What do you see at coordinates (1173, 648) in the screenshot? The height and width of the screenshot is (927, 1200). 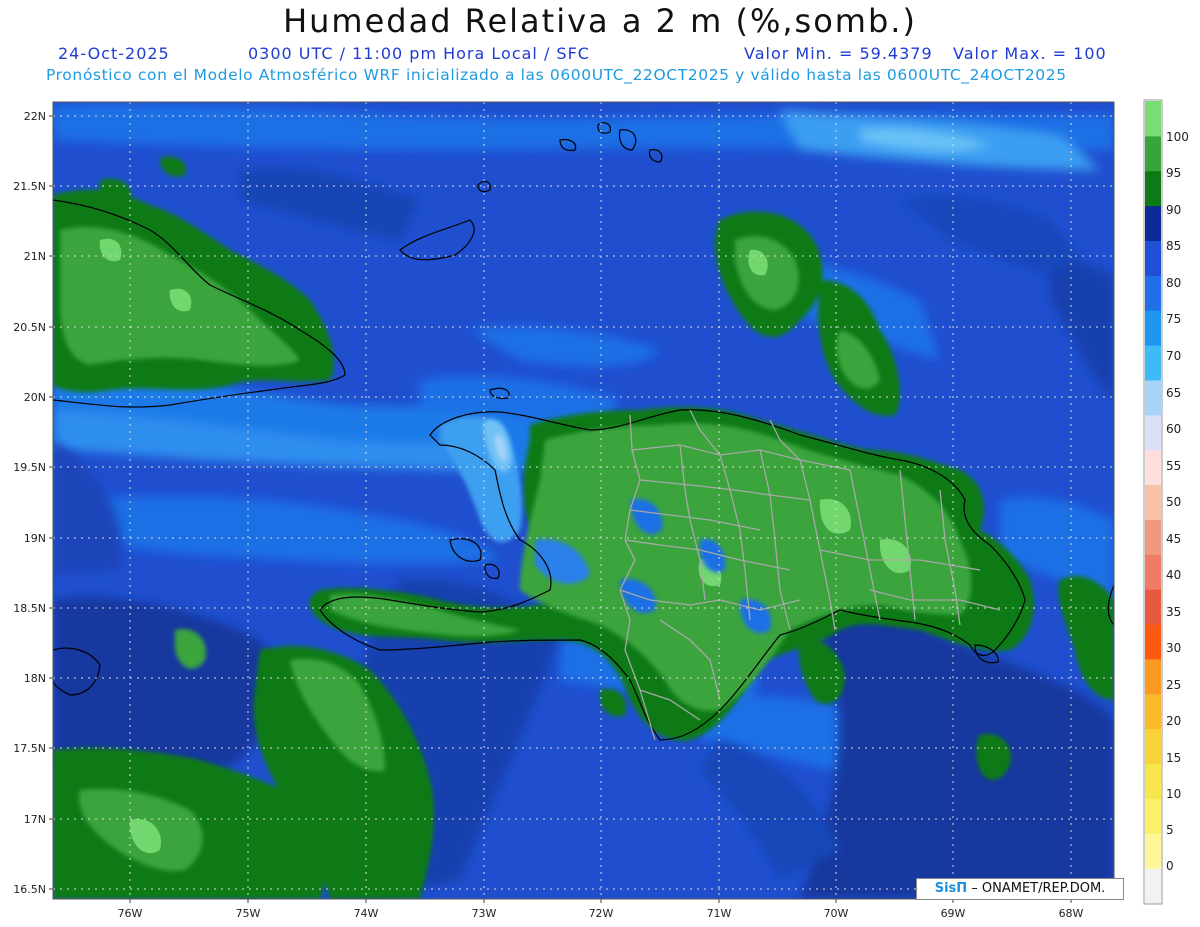 I see `colorbar-label: 30` at bounding box center [1173, 648].